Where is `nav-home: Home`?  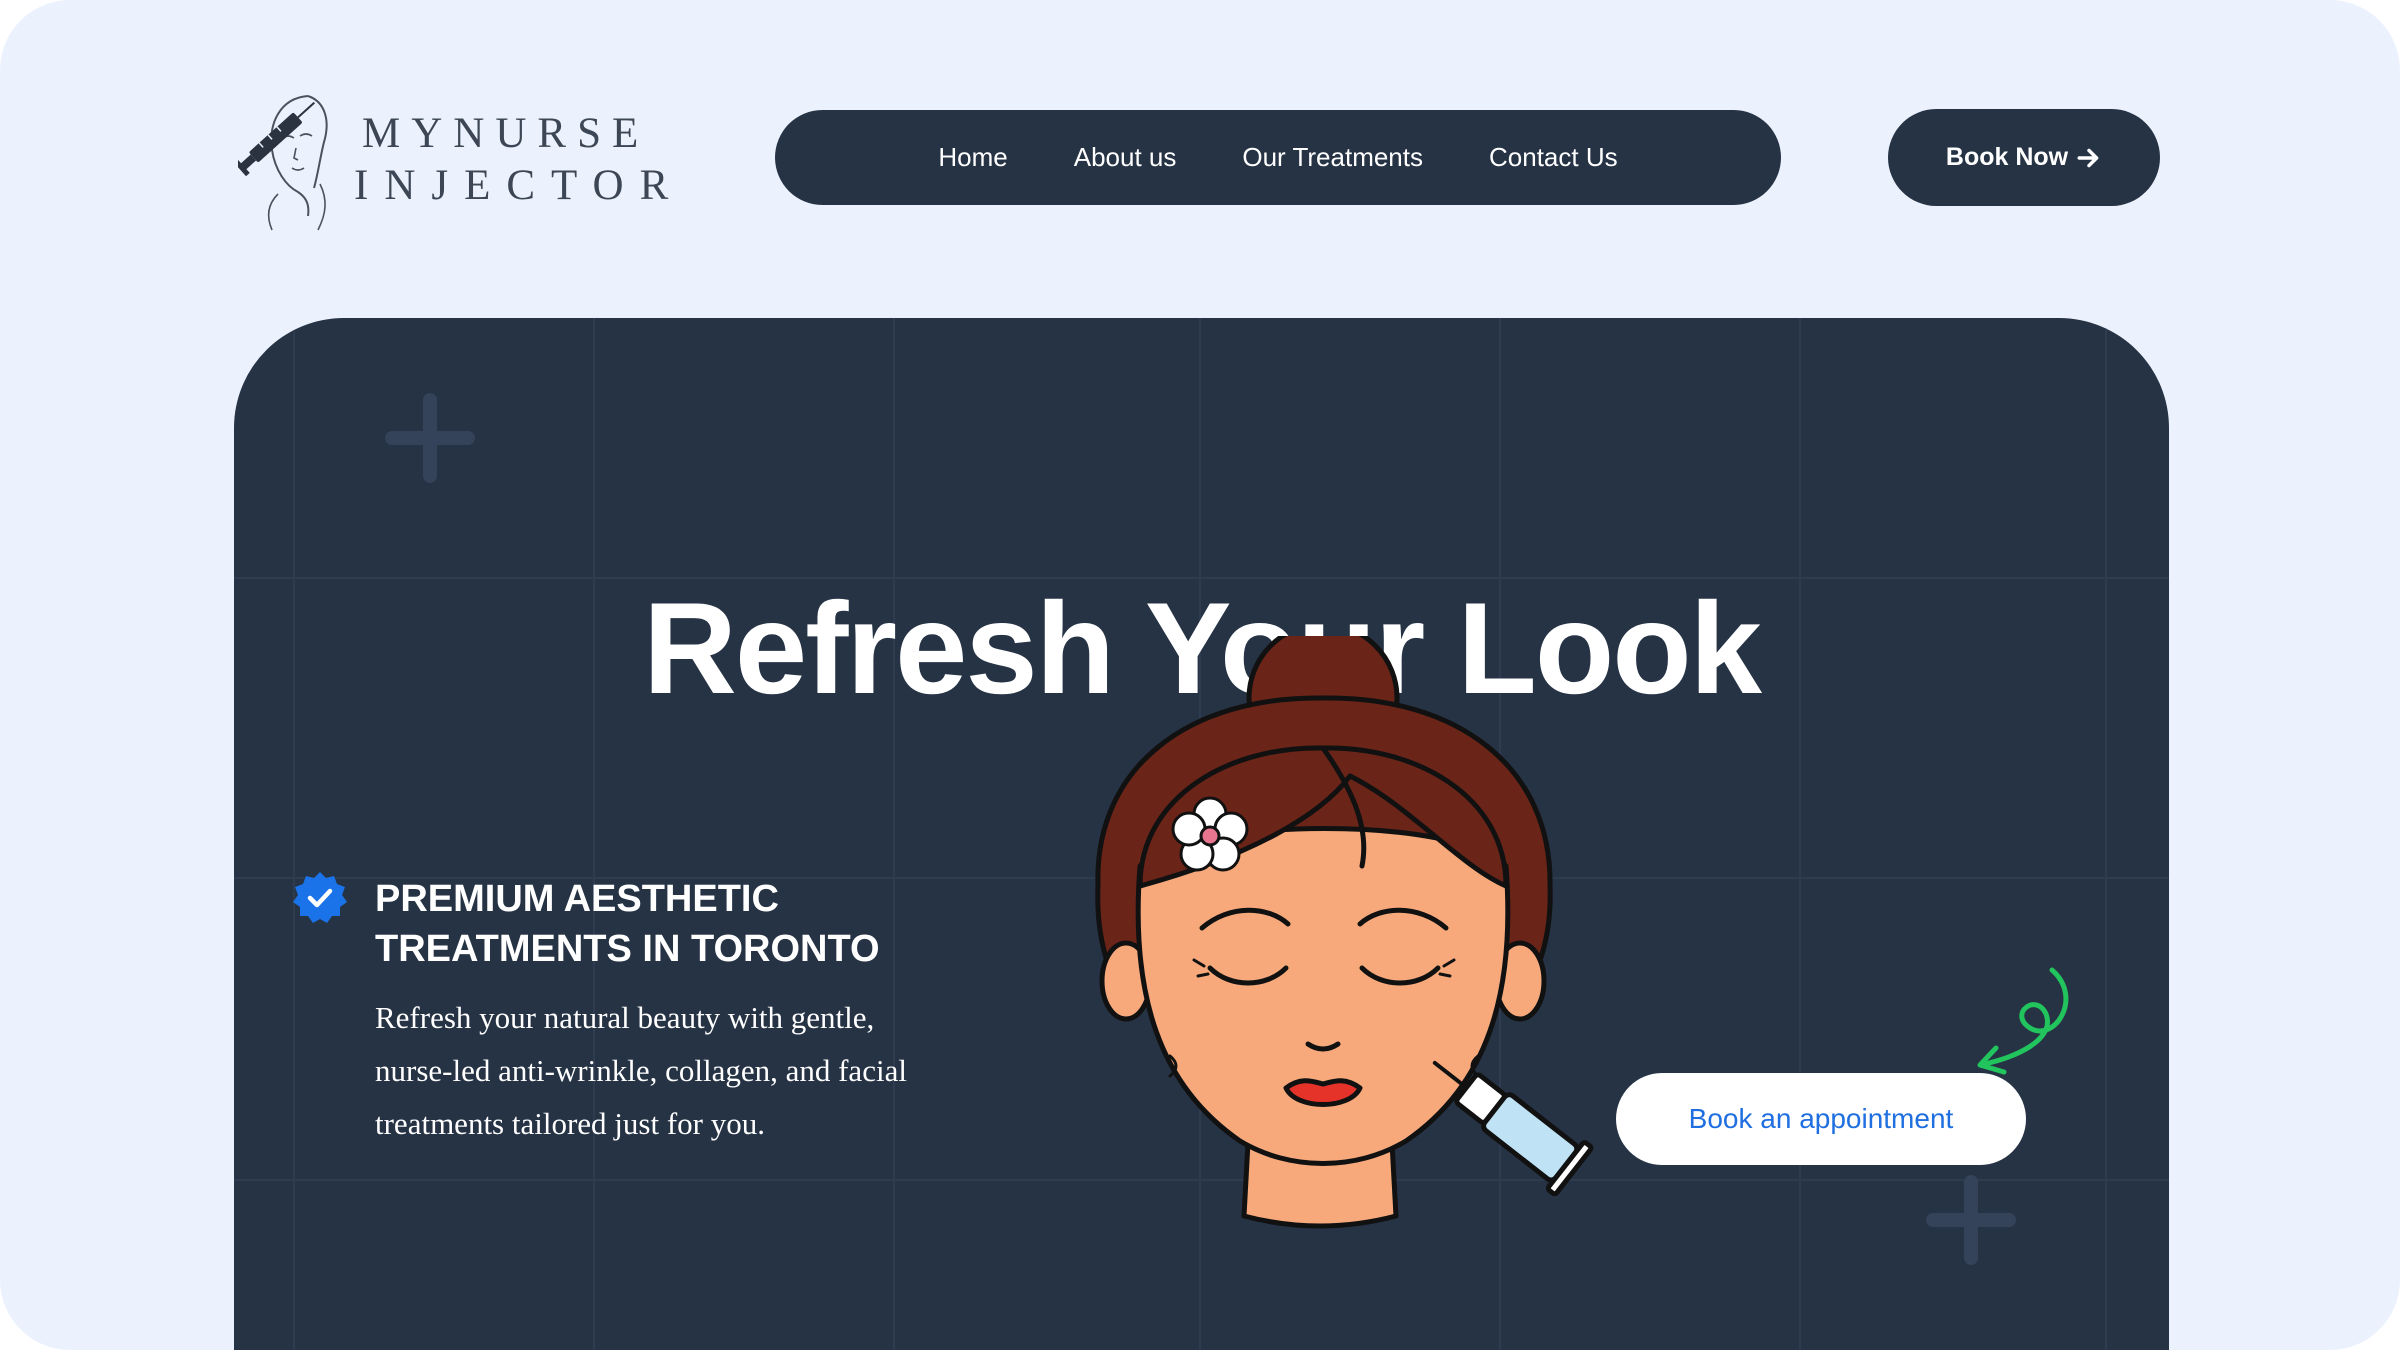 nav-home: Home is located at coordinates (972, 157).